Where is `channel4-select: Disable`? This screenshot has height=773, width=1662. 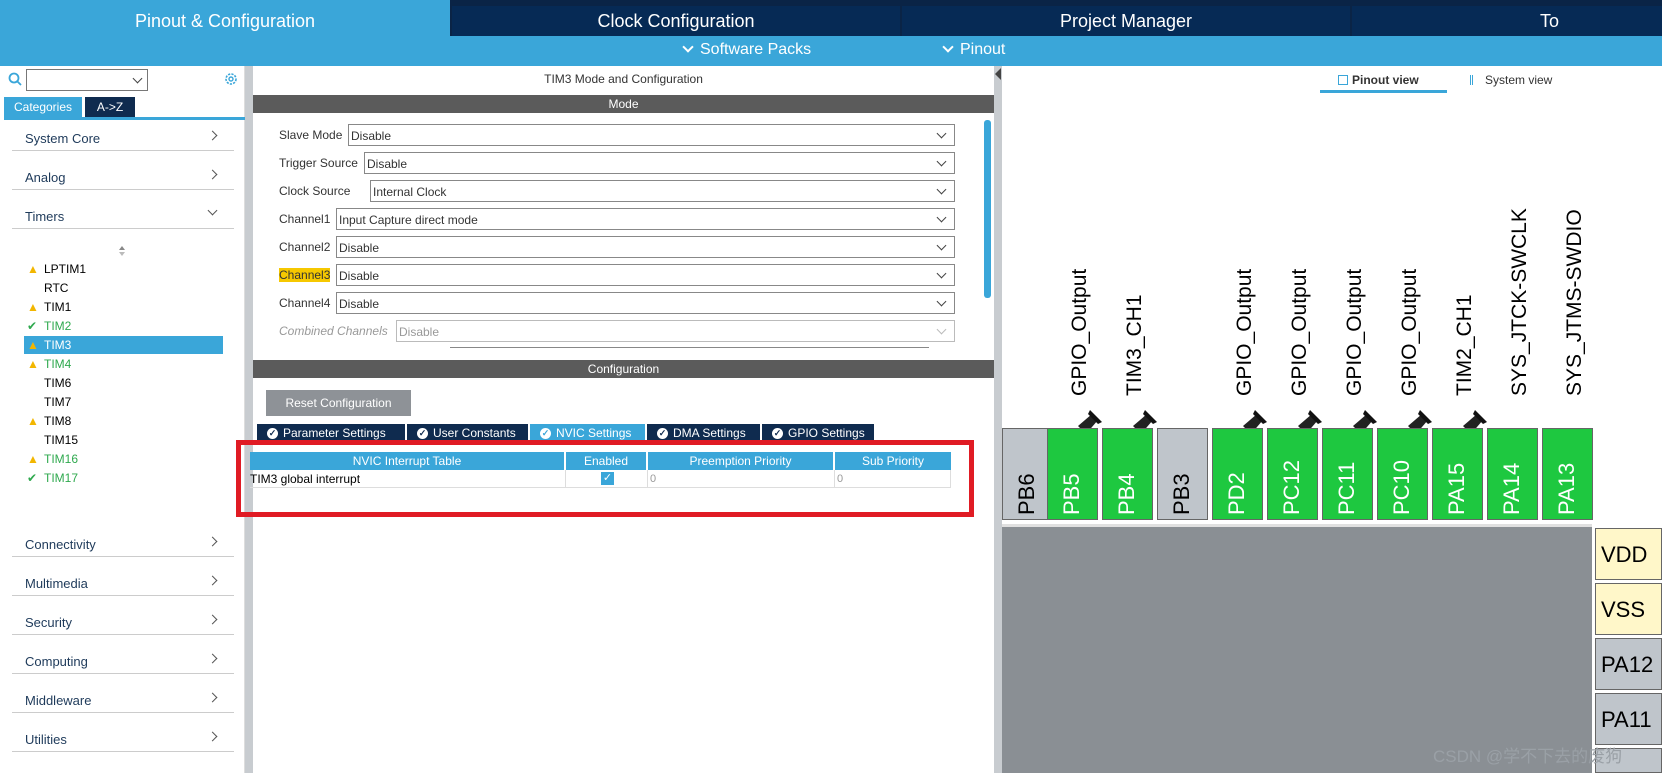
channel4-select: Disable is located at coordinates (645, 303).